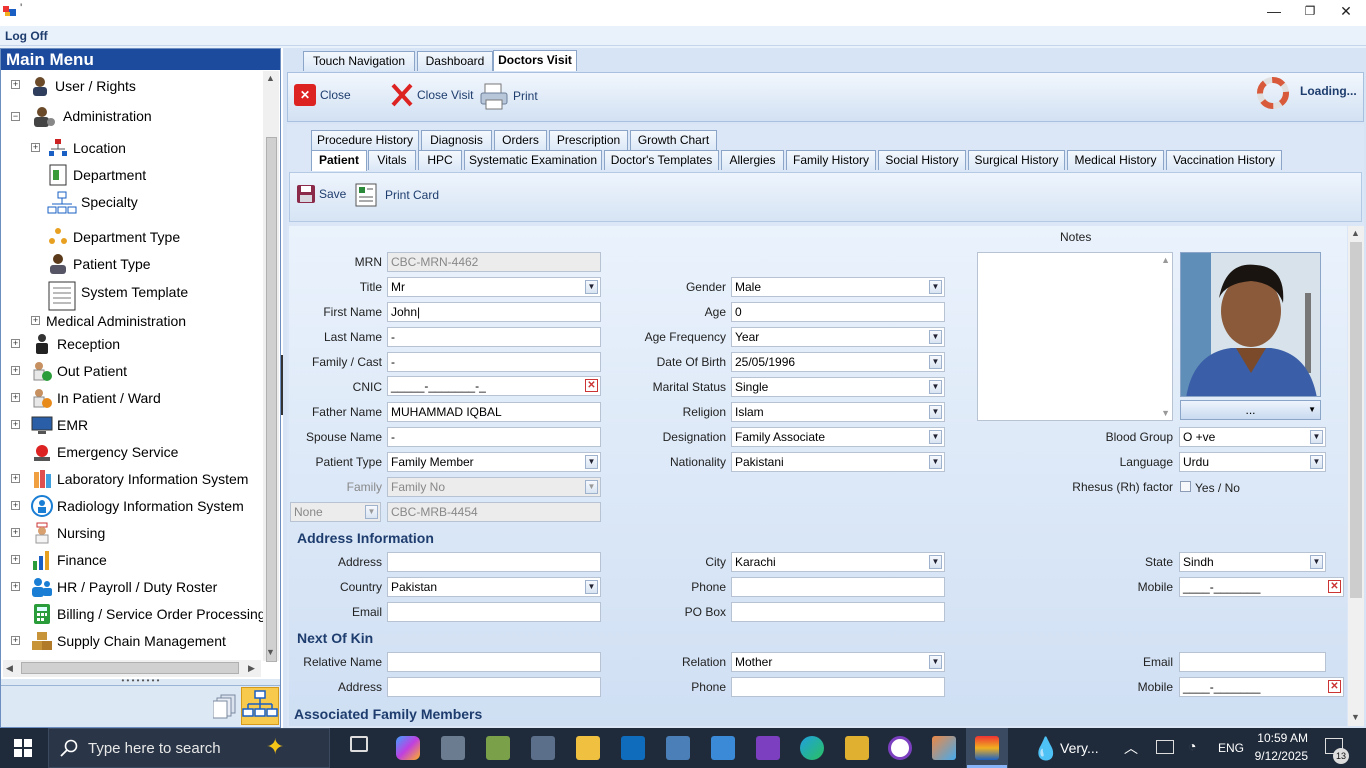  What do you see at coordinates (104, 452) in the screenshot?
I see `menu-item-emergency-service: Emergency Service` at bounding box center [104, 452].